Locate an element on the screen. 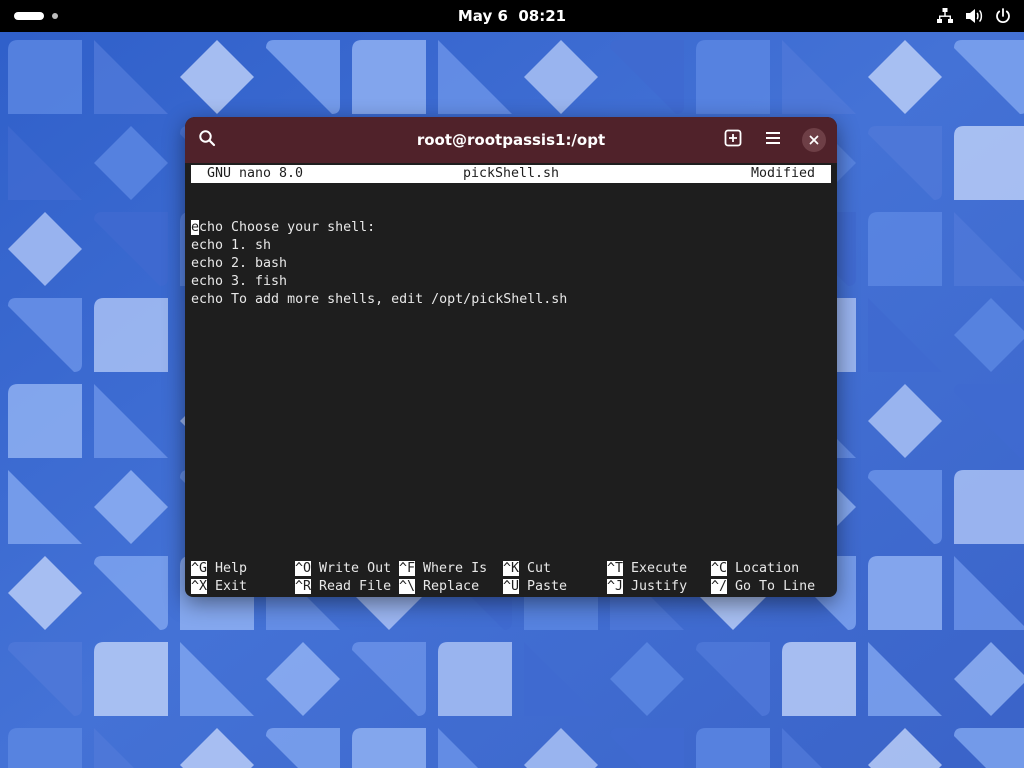  new-tab-button is located at coordinates (733, 140).